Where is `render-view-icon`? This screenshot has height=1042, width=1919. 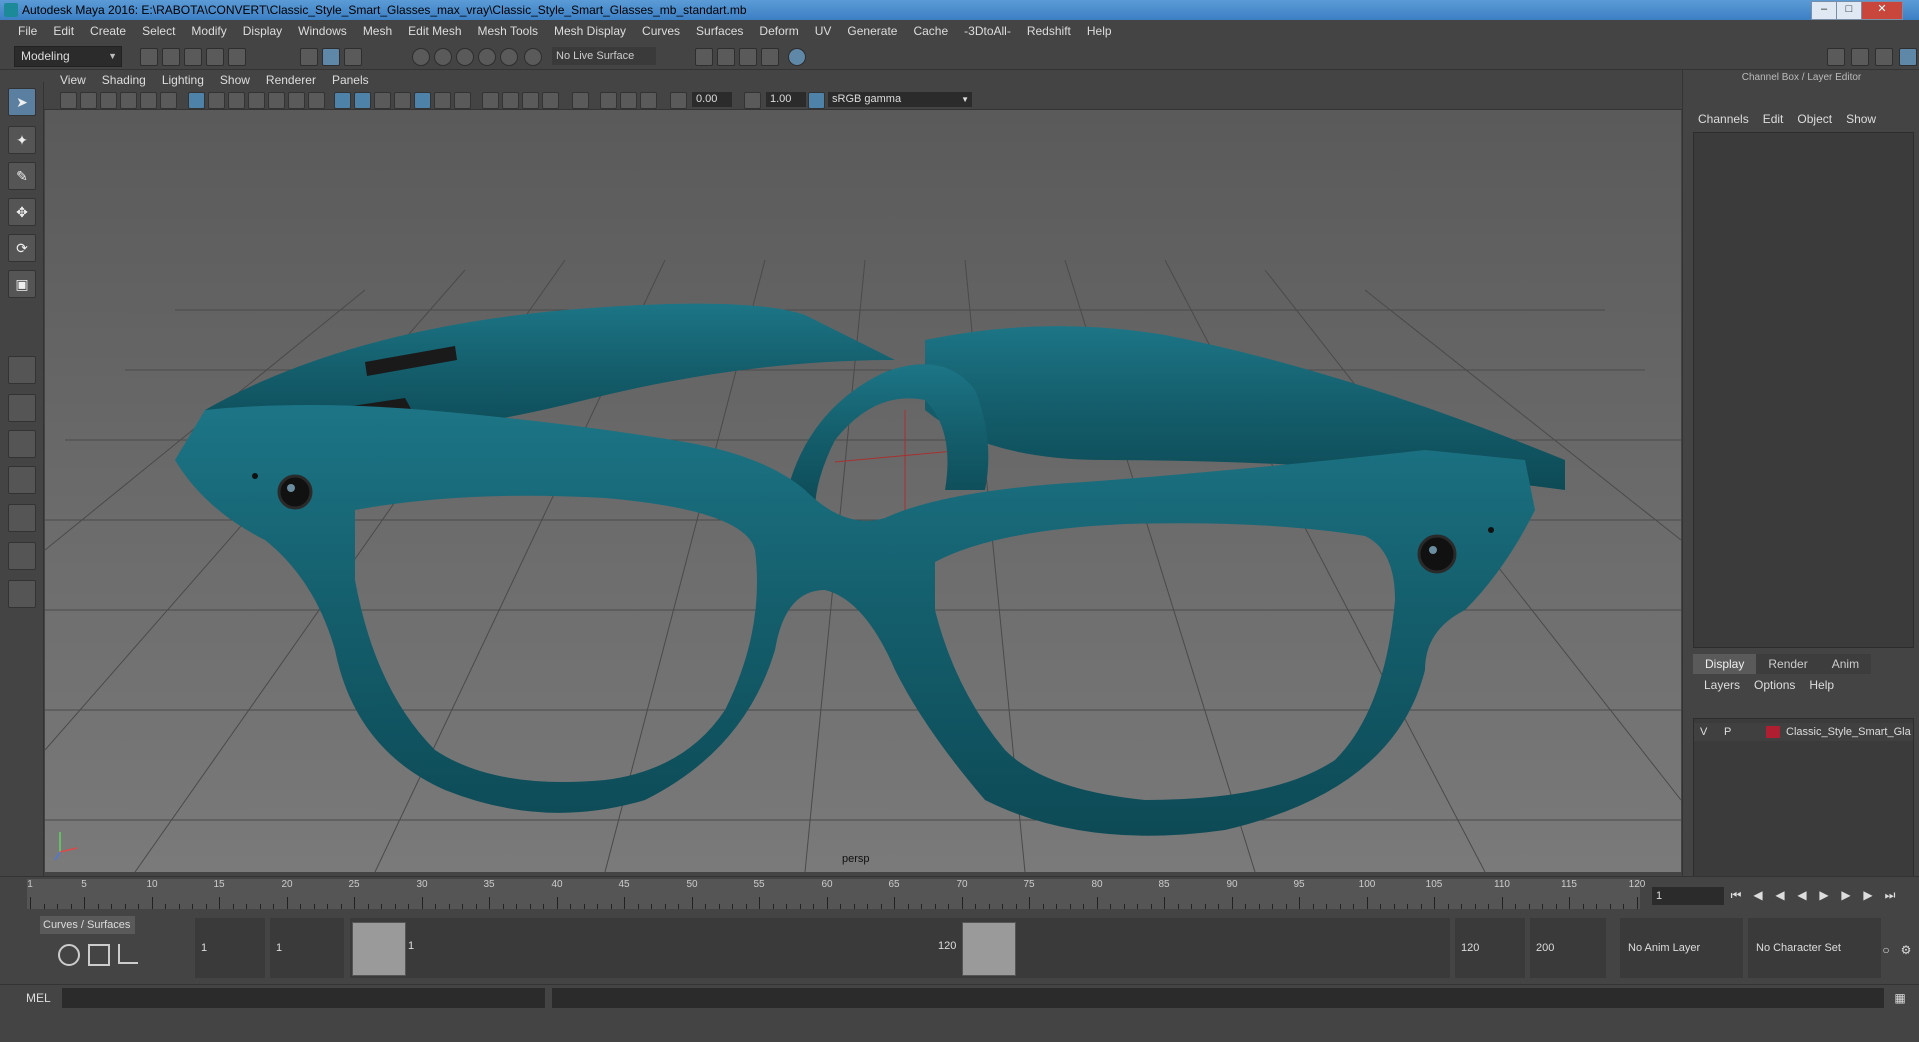 render-view-icon is located at coordinates (770, 57).